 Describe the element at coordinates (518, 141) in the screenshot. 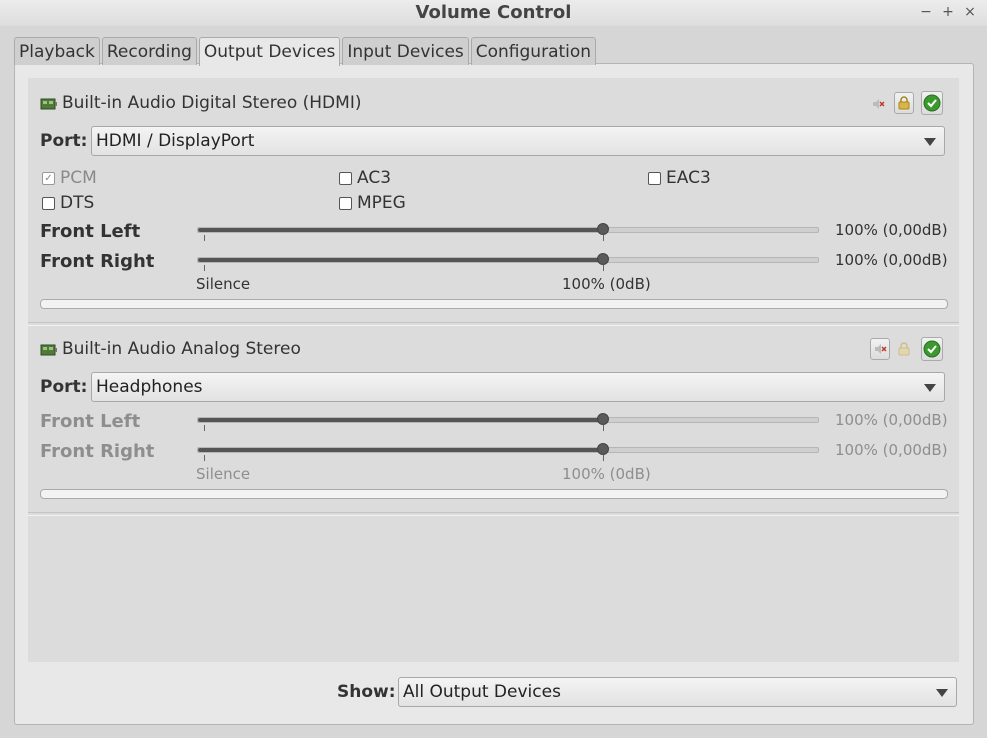

I see `port-select: HDMI / DisplayPort` at that location.